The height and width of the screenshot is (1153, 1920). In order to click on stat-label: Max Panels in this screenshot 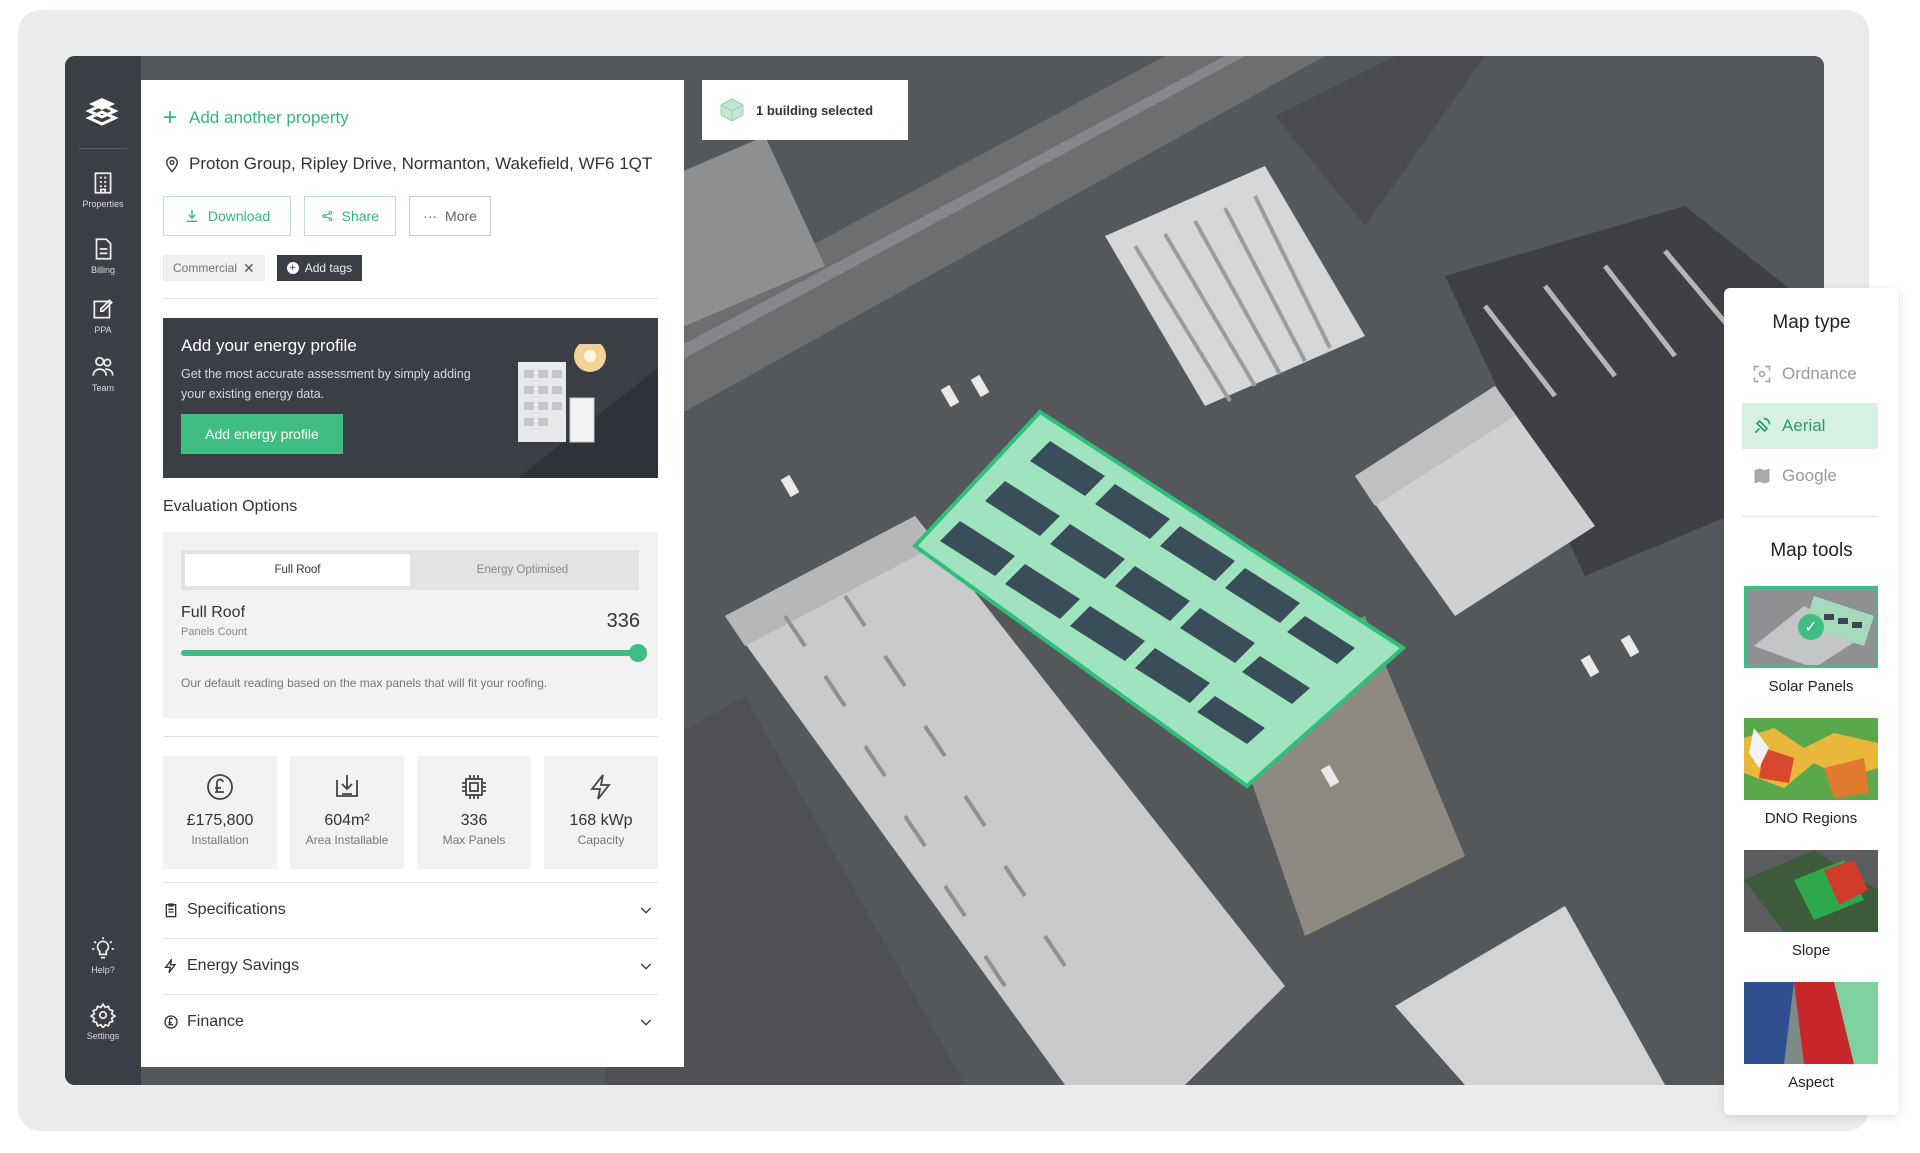, I will do `click(474, 840)`.